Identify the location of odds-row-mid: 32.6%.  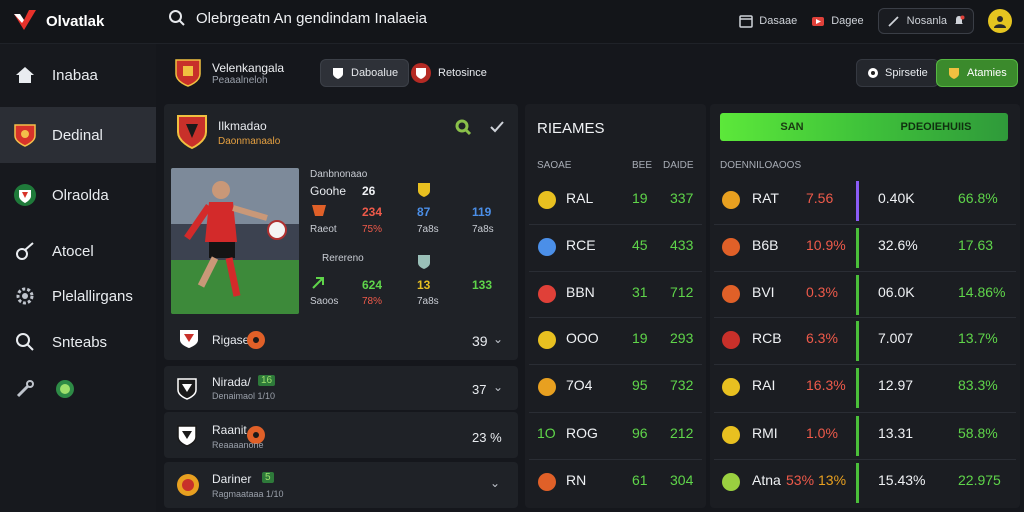
(898, 245).